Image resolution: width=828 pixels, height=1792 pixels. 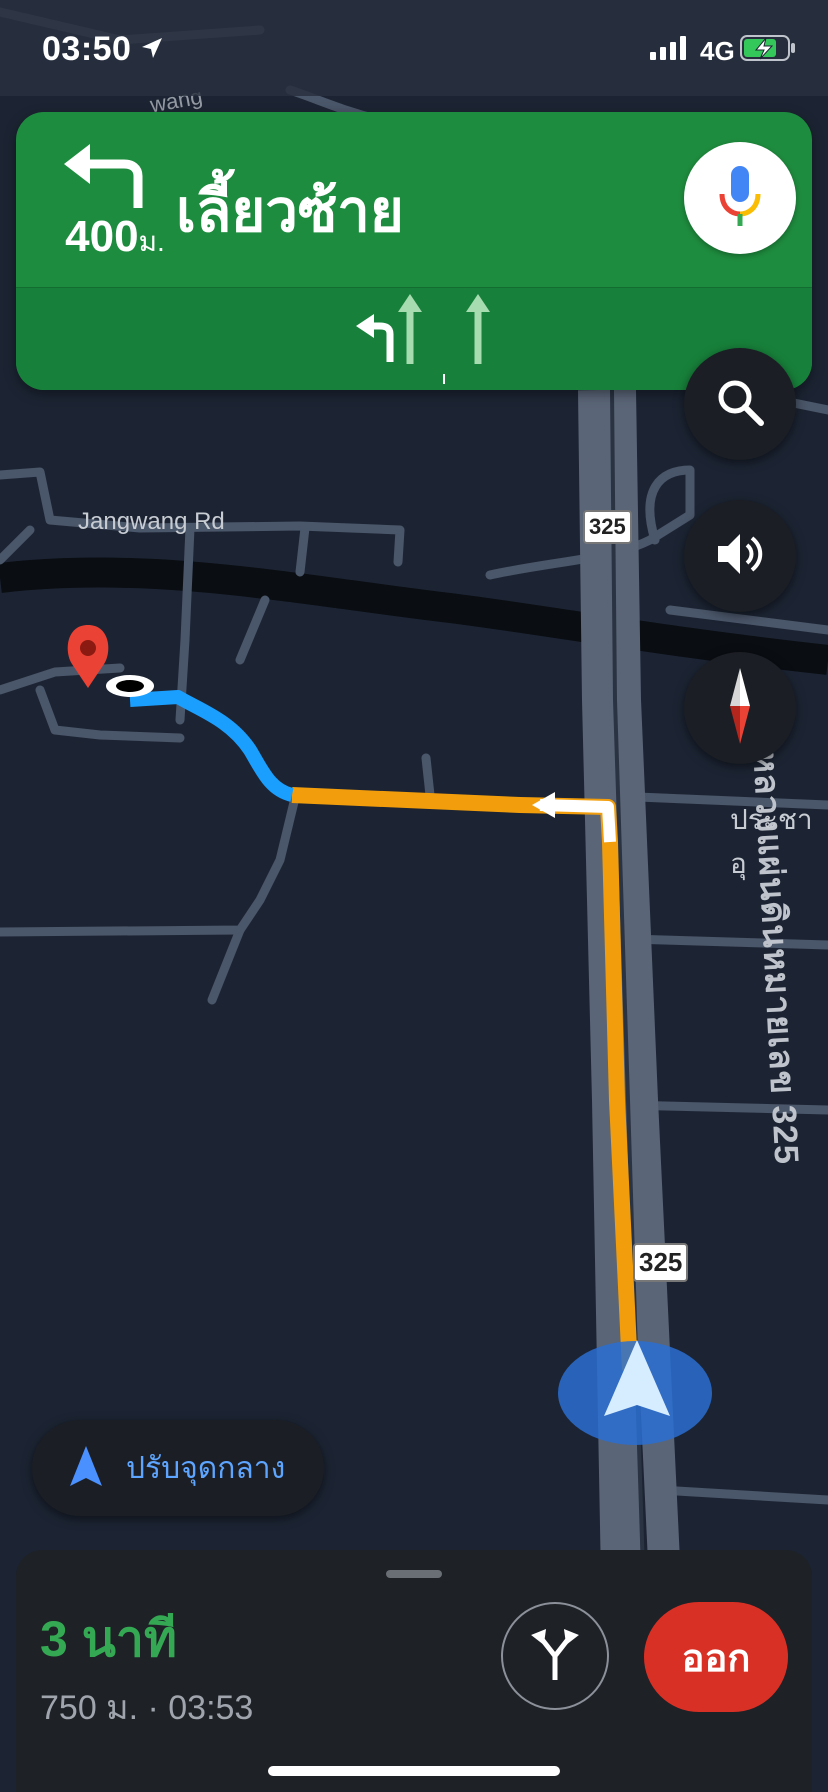 I want to click on exit-navigation-button: ออก, so click(x=716, y=1657).